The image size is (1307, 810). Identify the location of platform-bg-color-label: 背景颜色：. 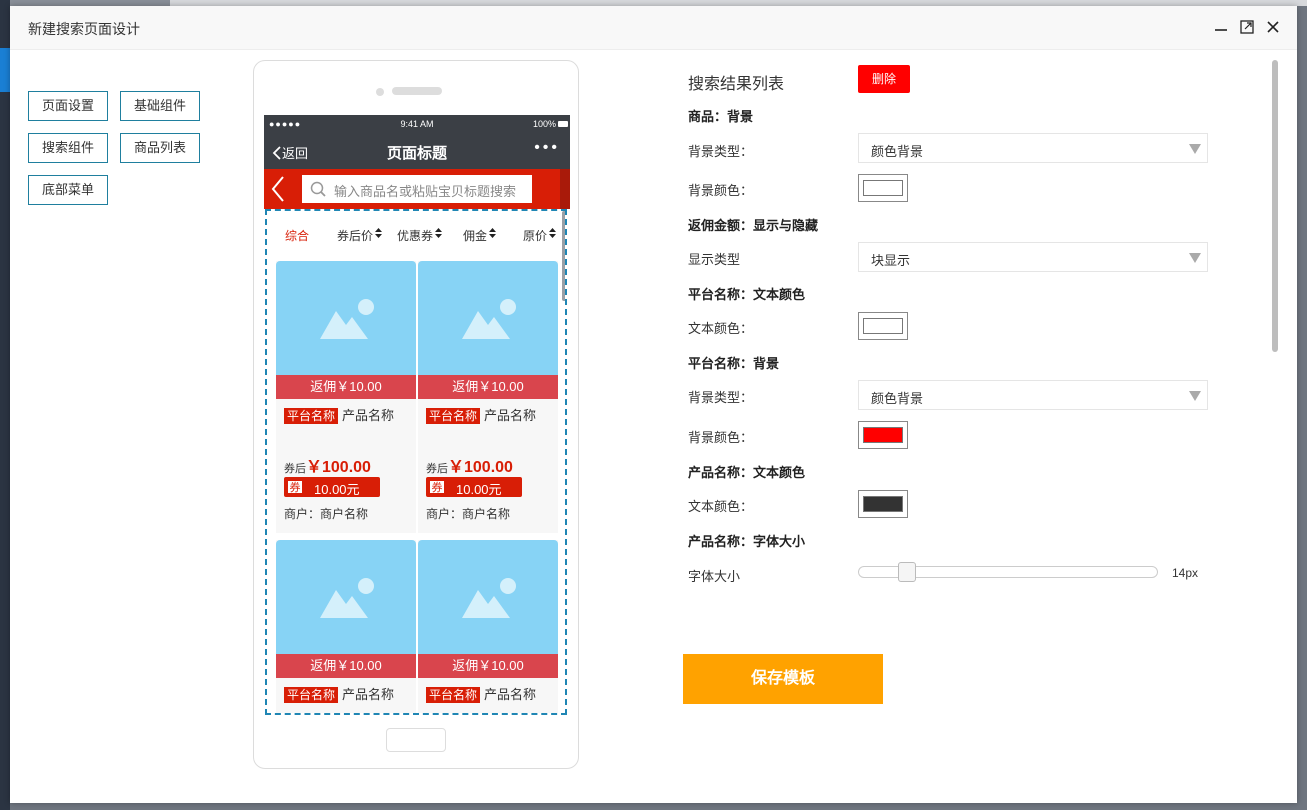
(721, 437).